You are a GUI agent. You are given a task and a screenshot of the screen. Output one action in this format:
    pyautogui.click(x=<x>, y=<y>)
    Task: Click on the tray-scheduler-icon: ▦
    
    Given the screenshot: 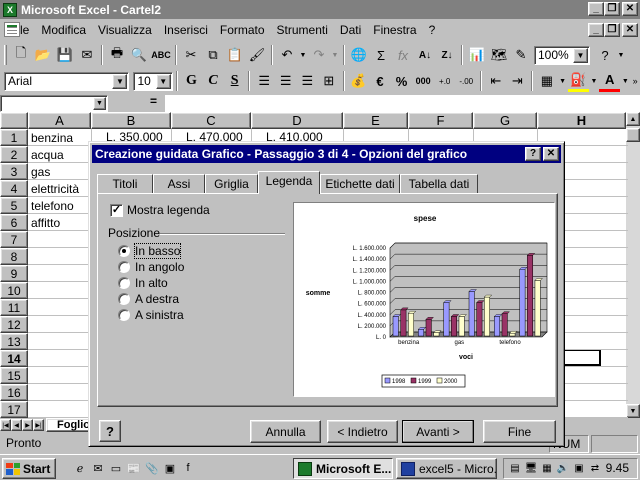 What is the action you would take?
    pyautogui.click(x=547, y=468)
    